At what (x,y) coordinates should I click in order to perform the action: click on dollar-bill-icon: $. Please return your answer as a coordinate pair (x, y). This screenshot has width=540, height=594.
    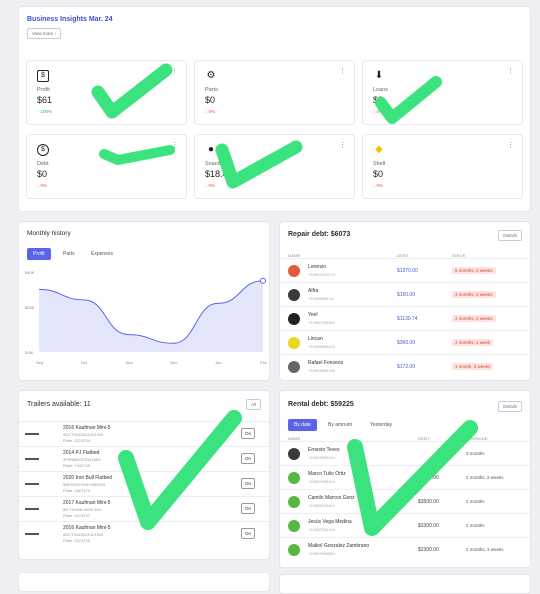
    Looking at the image, I should click on (43, 76).